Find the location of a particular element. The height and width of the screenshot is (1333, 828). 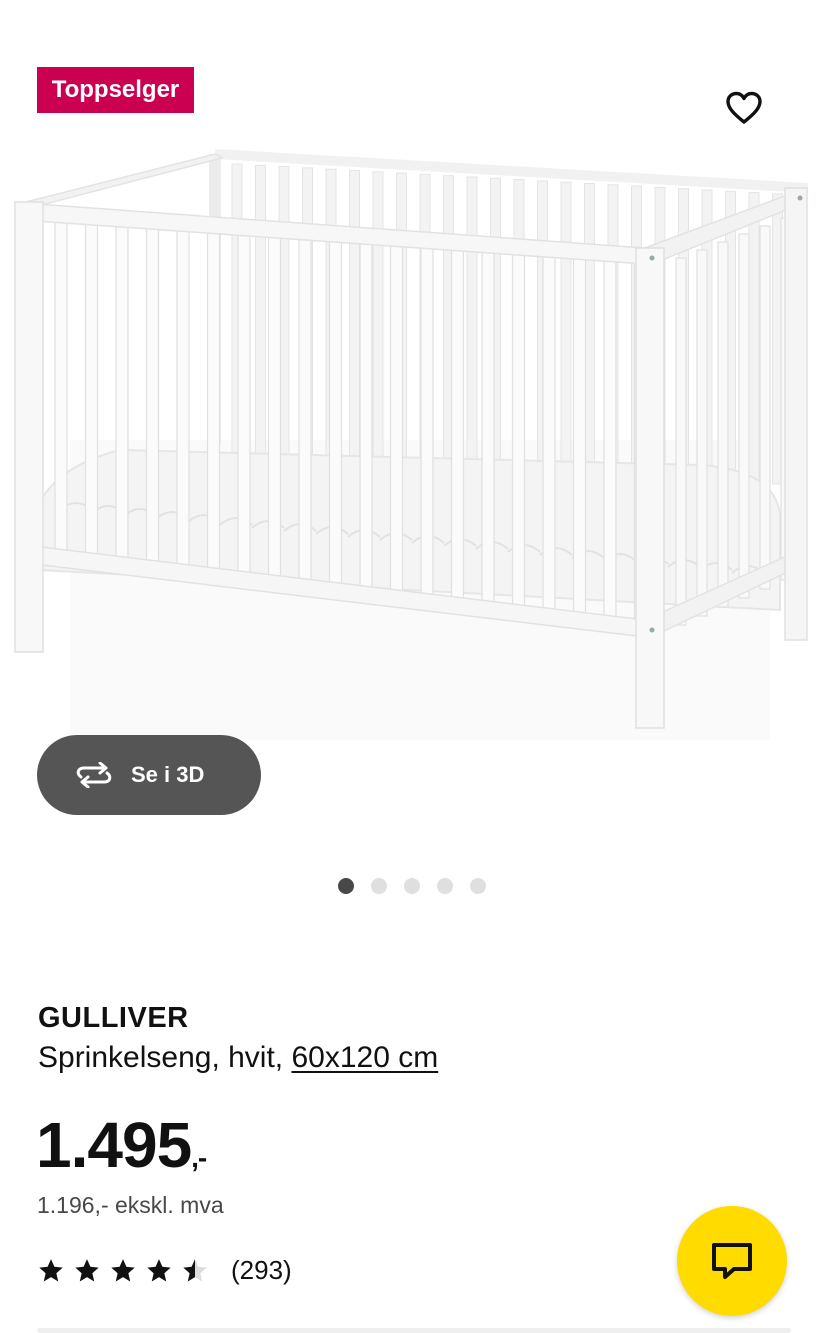

rating-summary: (293) is located at coordinates (164, 1270).